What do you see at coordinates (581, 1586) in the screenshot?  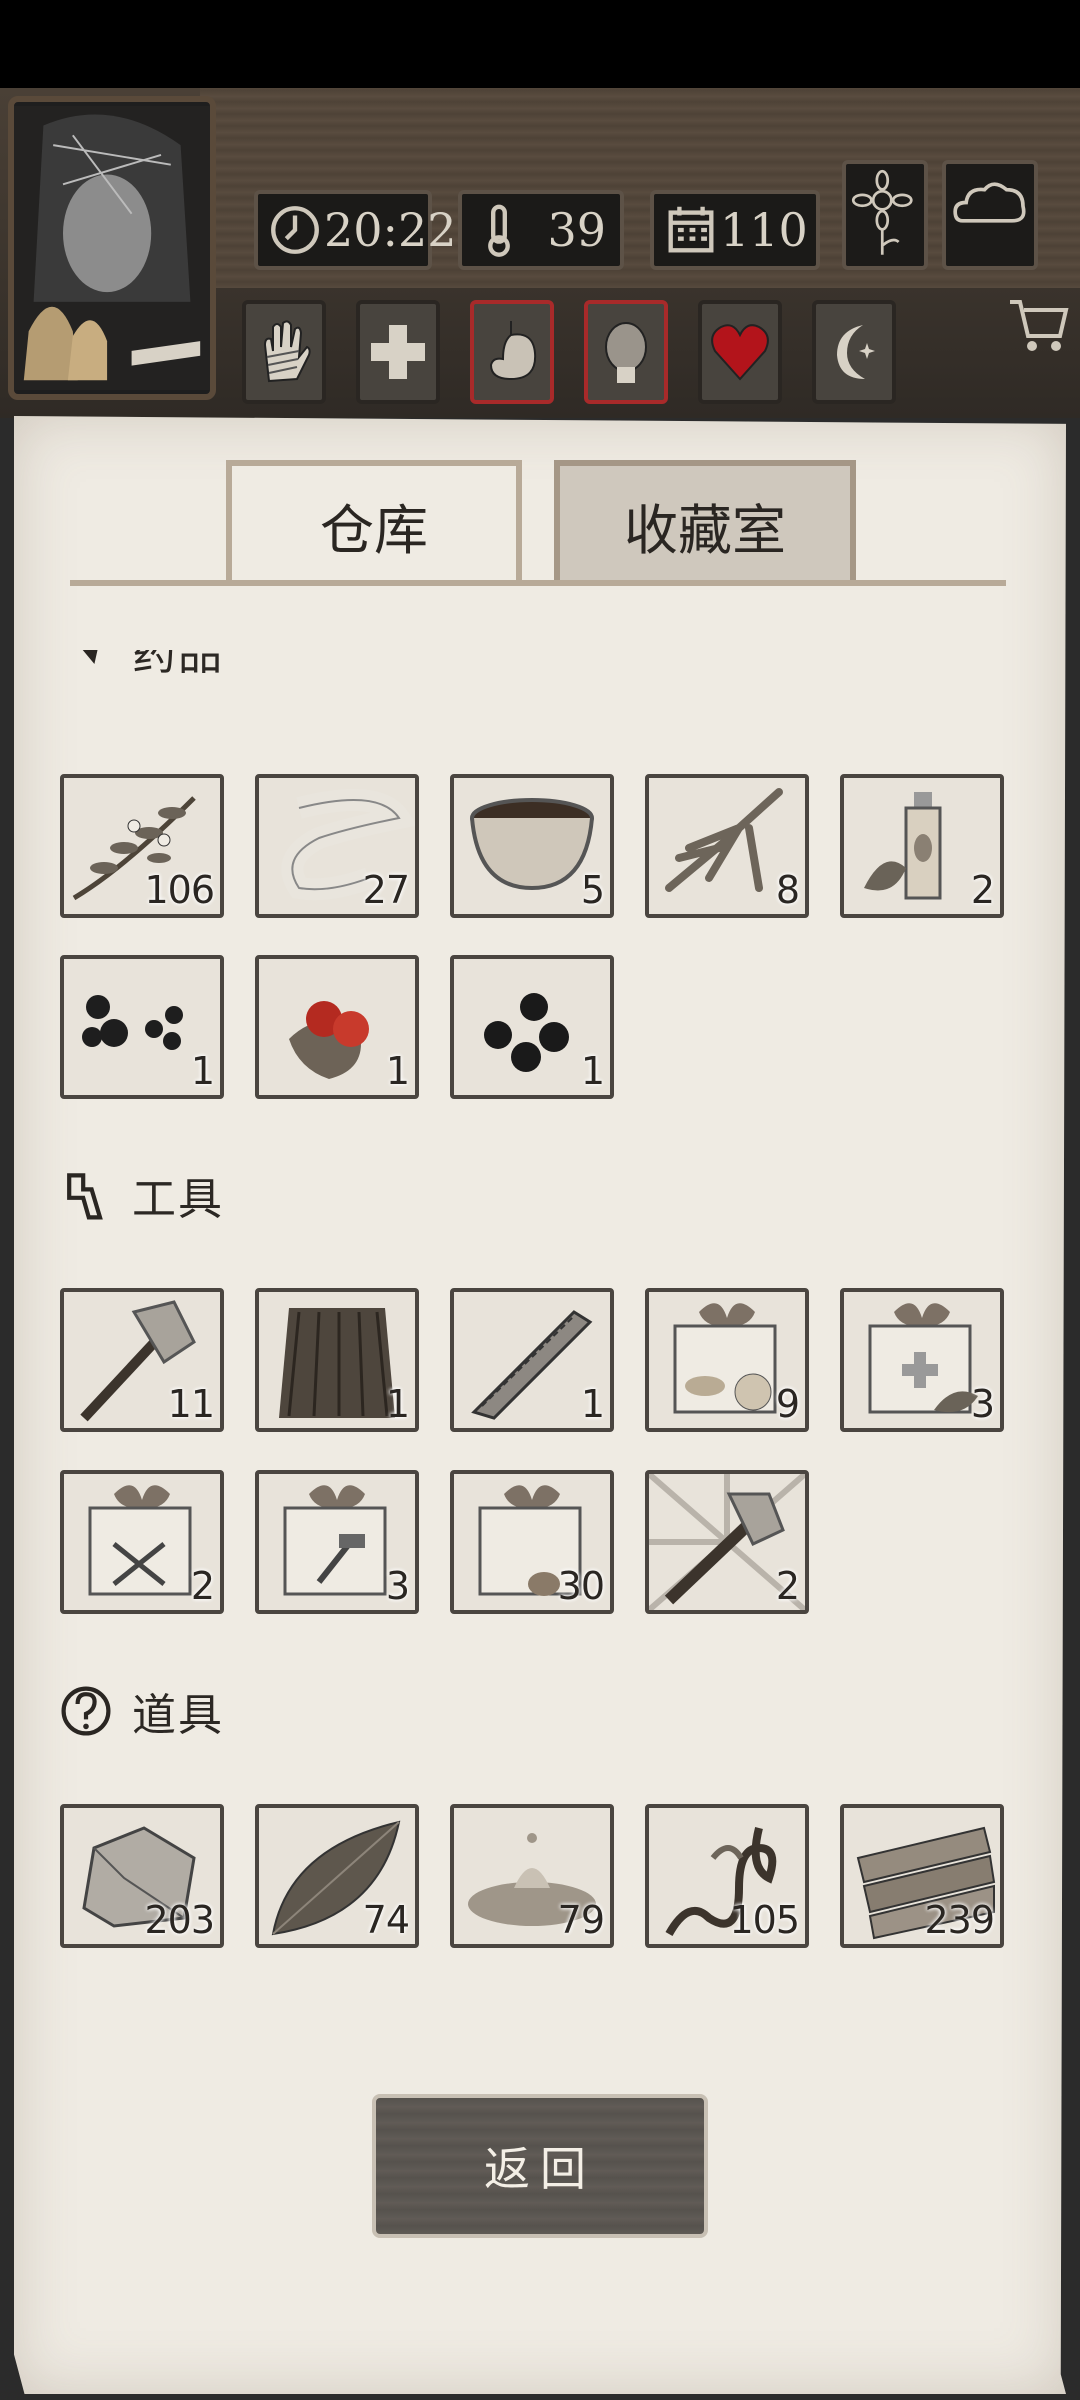 I see `item-quantity: 30` at bounding box center [581, 1586].